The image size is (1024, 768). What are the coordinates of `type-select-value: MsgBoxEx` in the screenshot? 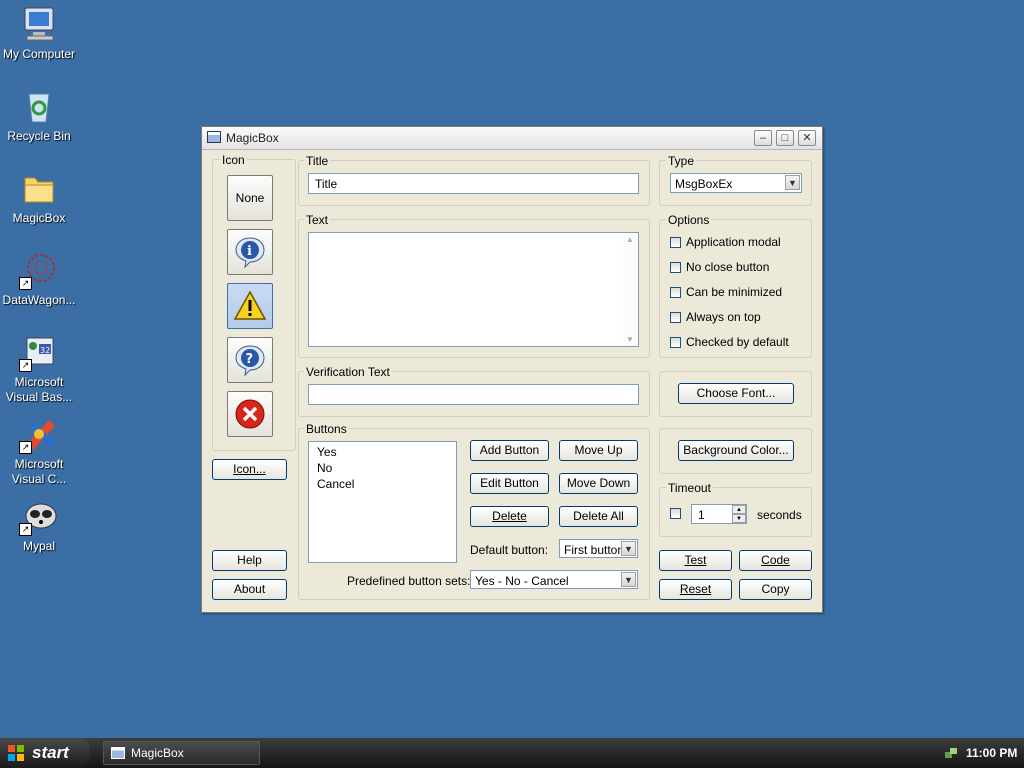 It's located at (704, 184).